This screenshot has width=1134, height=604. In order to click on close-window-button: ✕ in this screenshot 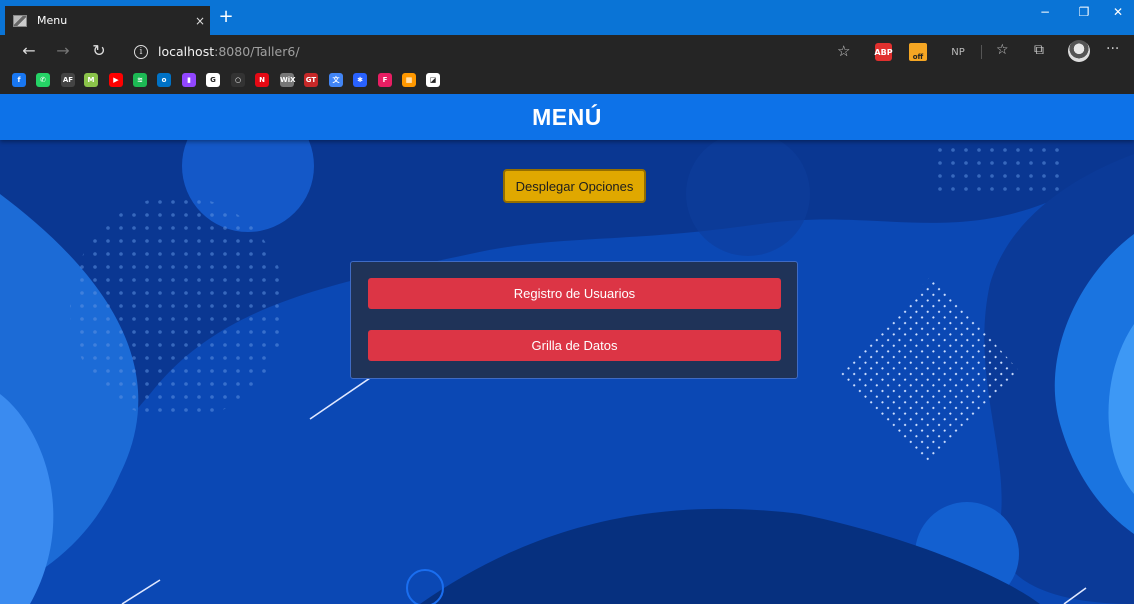, I will do `click(1118, 13)`.